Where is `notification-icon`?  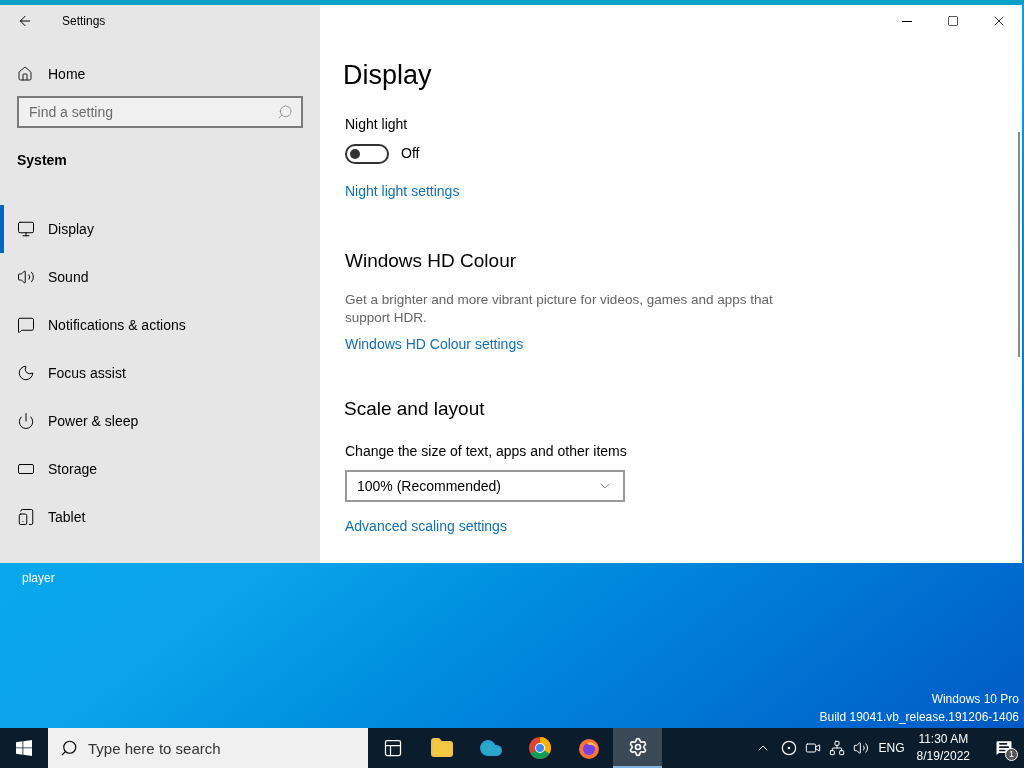 notification-icon is located at coordinates (1004, 748).